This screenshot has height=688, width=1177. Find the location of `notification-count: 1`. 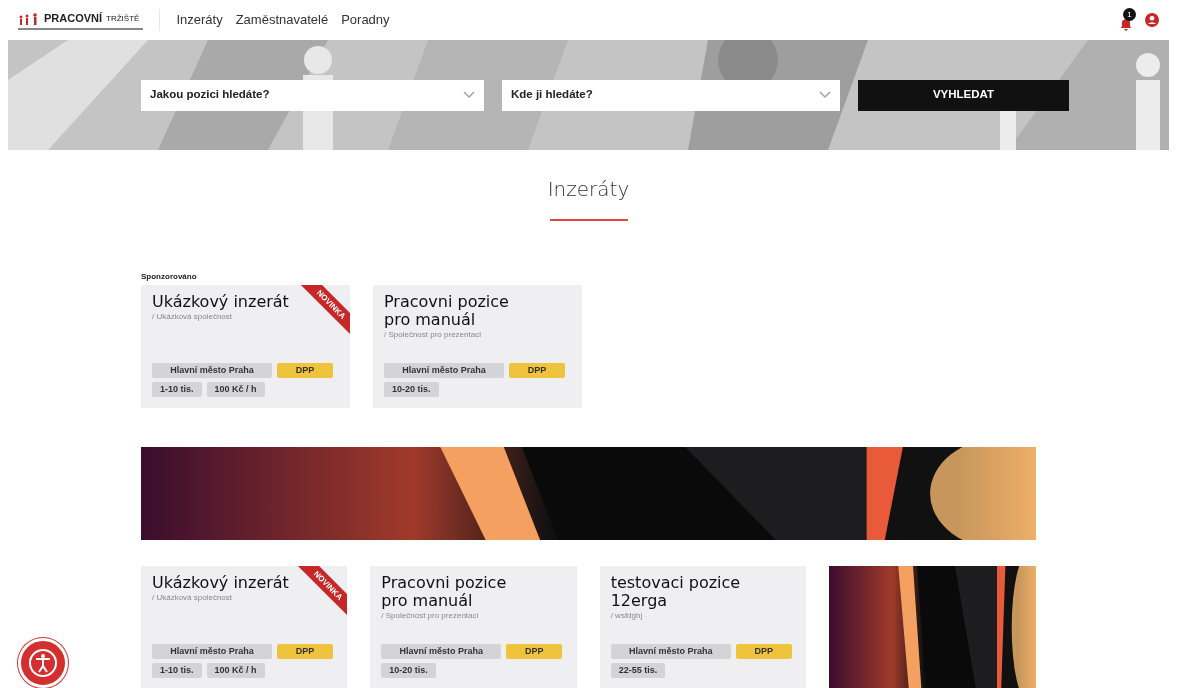

notification-count: 1 is located at coordinates (1129, 14).